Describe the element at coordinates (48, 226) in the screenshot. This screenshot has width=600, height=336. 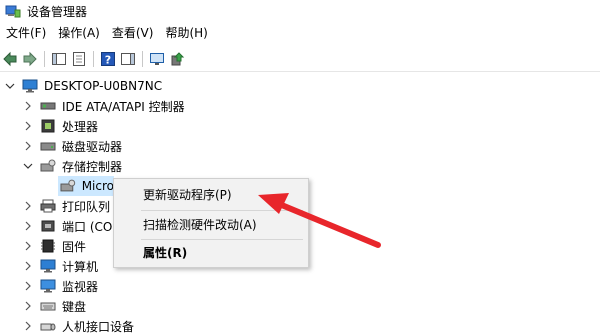
I see `port-icon` at that location.